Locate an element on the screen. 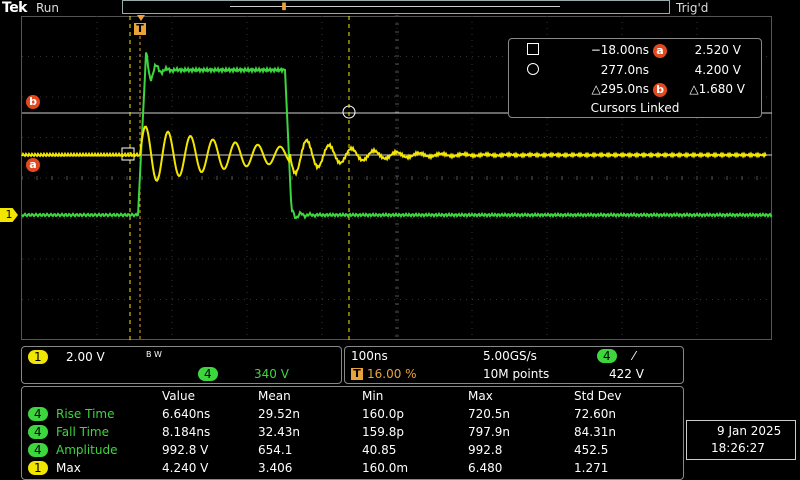 This screenshot has height=480, width=800. col-header-min: Min is located at coordinates (373, 396).